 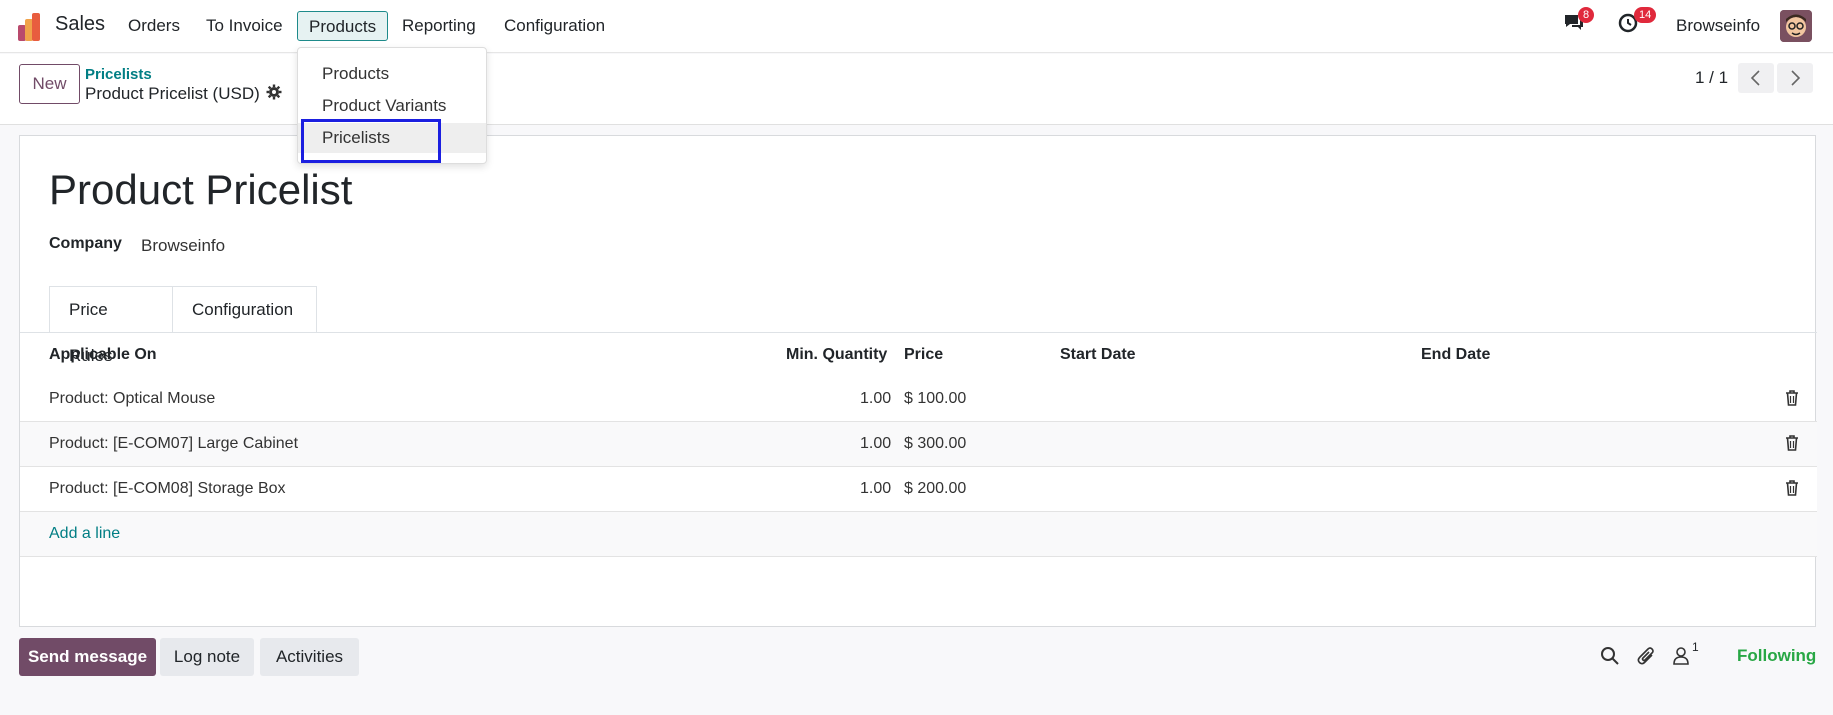 I want to click on cell-applicable-on: Product: Optical Mouse, so click(x=132, y=398).